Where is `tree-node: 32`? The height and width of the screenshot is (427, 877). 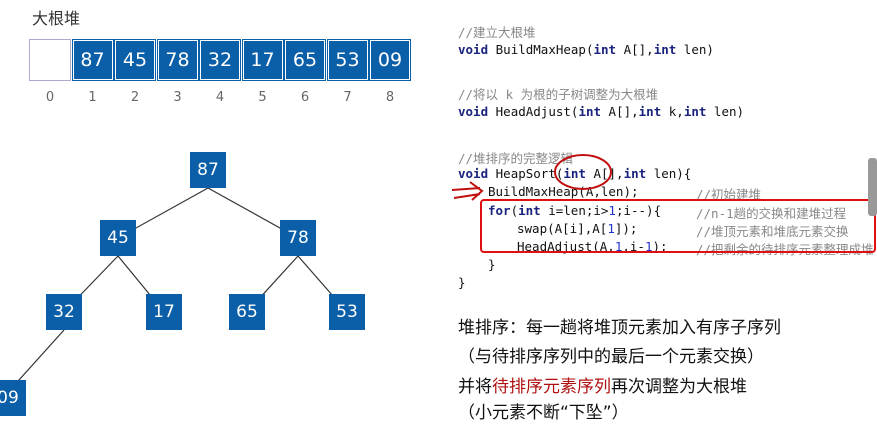
tree-node: 32 is located at coordinates (64, 312).